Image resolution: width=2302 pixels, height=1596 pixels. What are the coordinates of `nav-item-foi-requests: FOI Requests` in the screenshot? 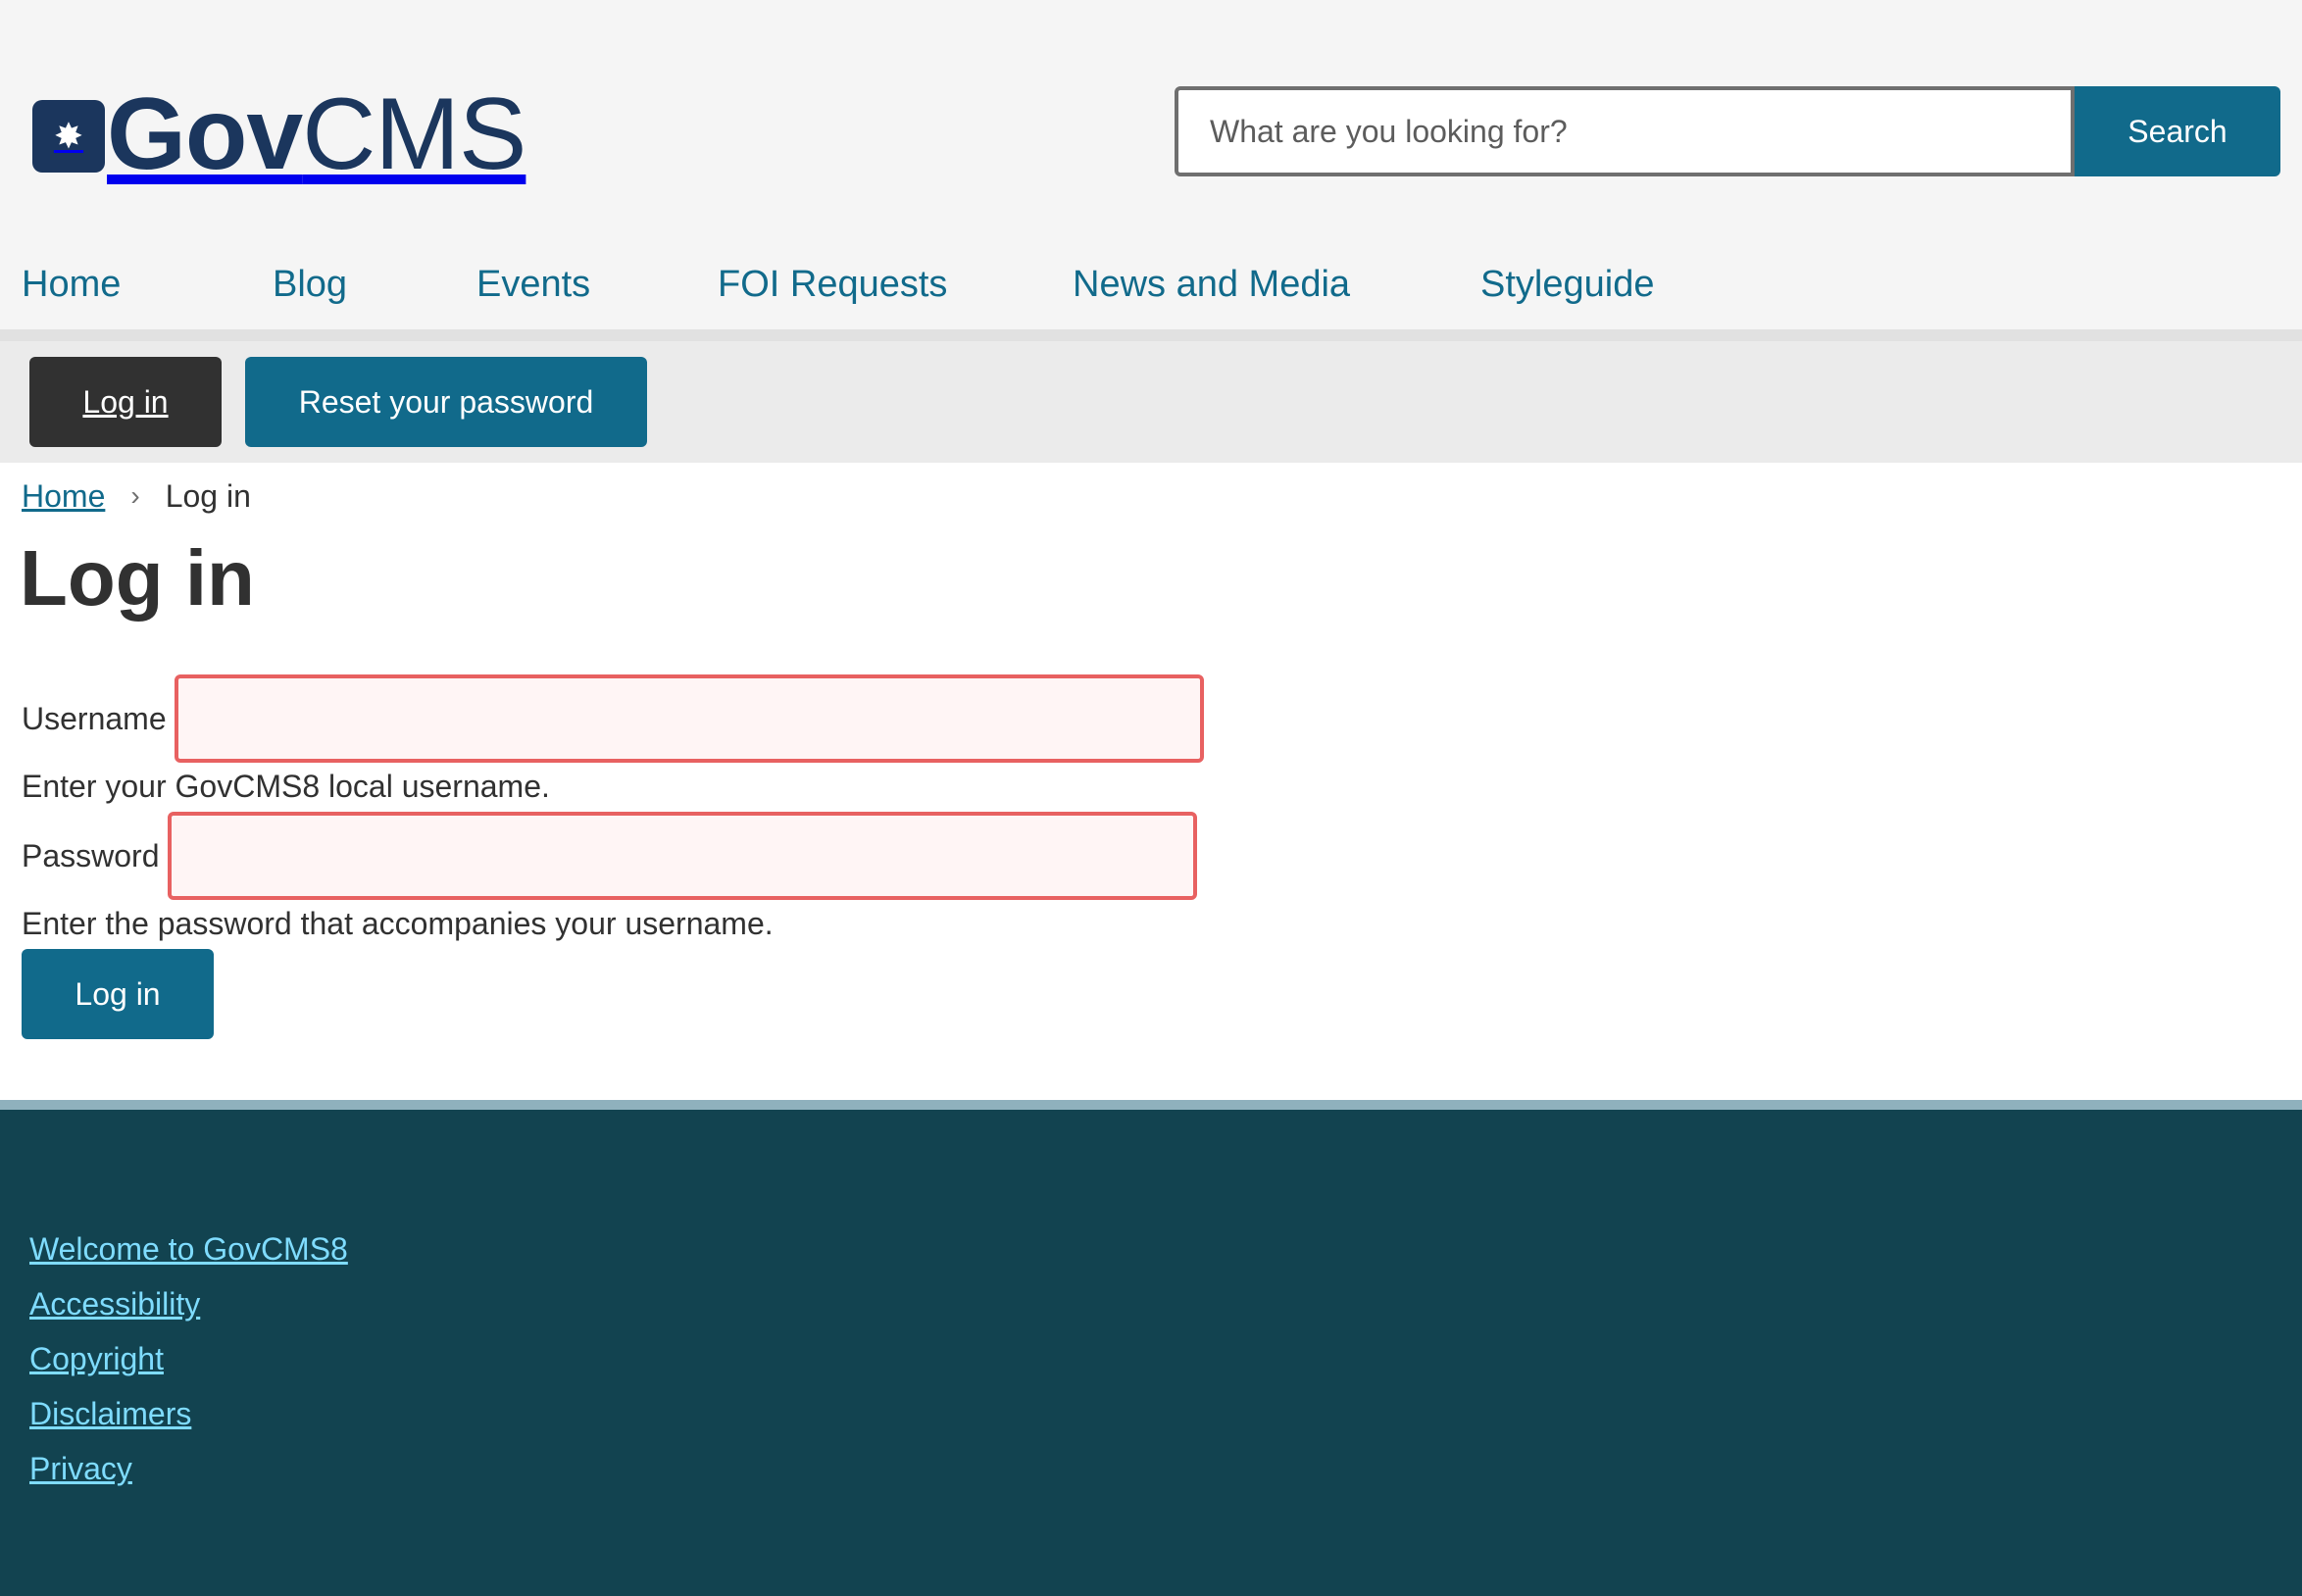 It's located at (874, 284).